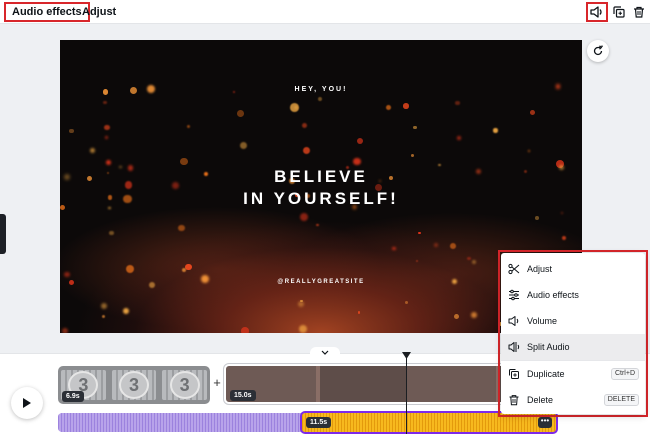 This screenshot has width=650, height=442. I want to click on copy-icon, so click(619, 12).